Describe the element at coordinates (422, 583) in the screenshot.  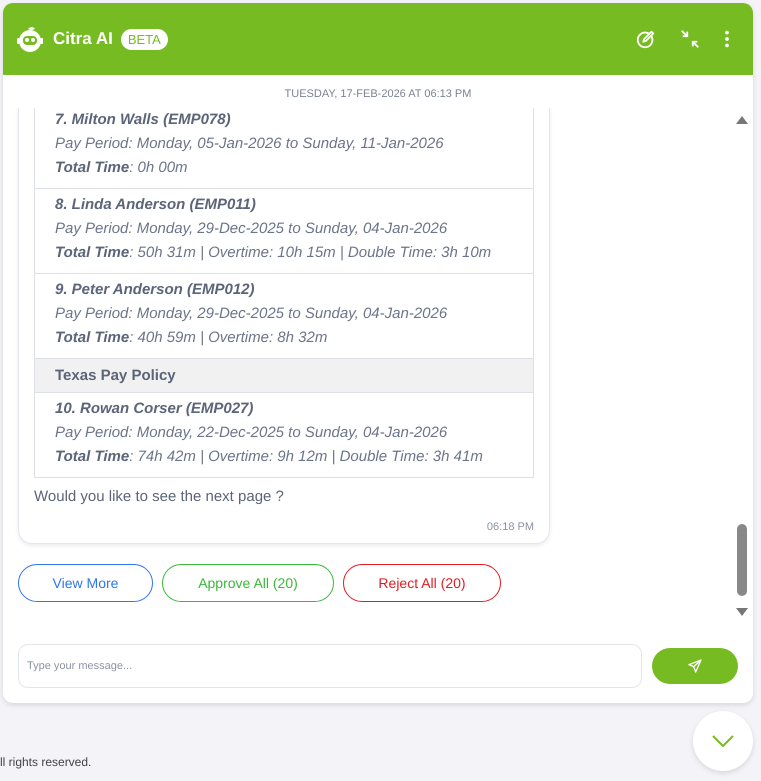
I see `reject-button: Reject All (20)` at that location.